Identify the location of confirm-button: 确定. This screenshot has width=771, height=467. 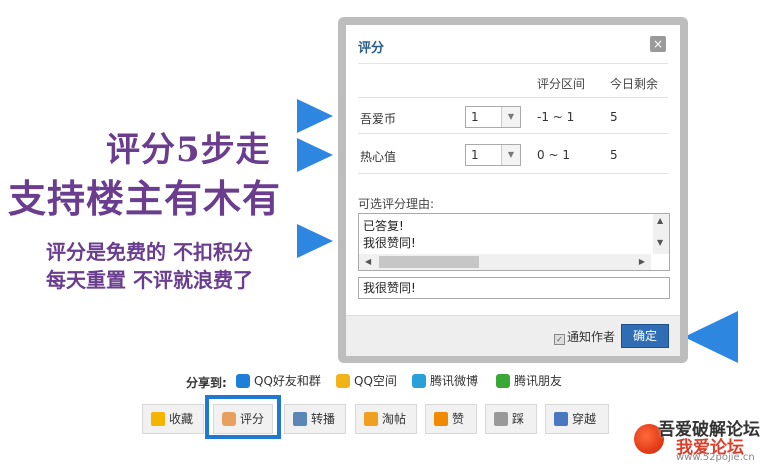
(645, 336).